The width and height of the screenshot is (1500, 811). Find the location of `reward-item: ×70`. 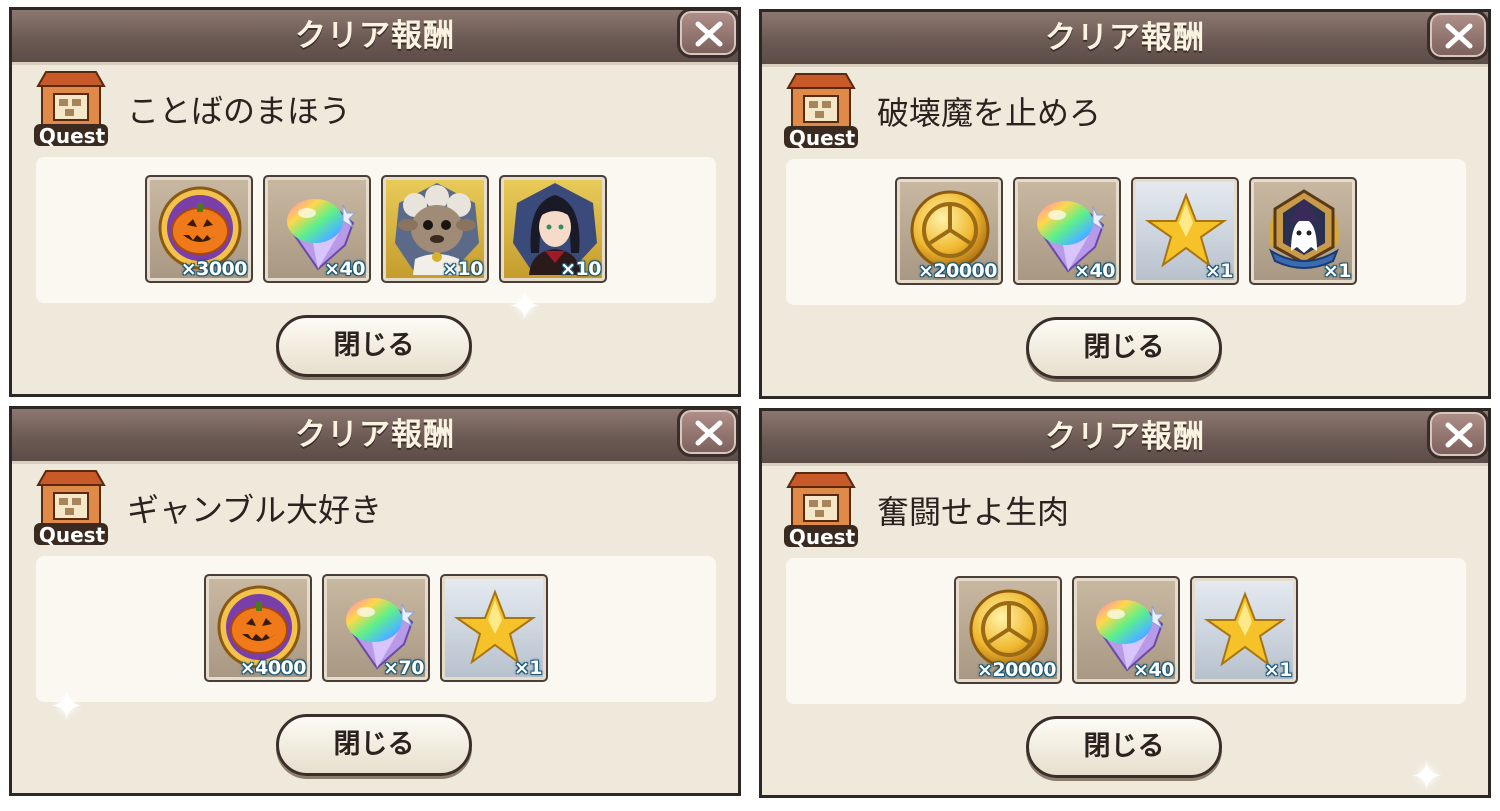

reward-item: ×70 is located at coordinates (376, 628).